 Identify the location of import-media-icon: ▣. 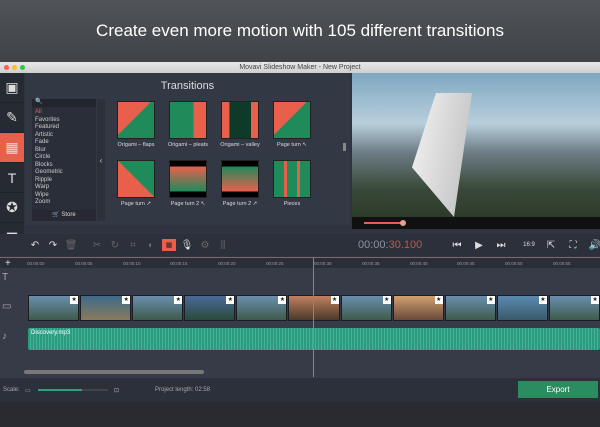
(12, 88).